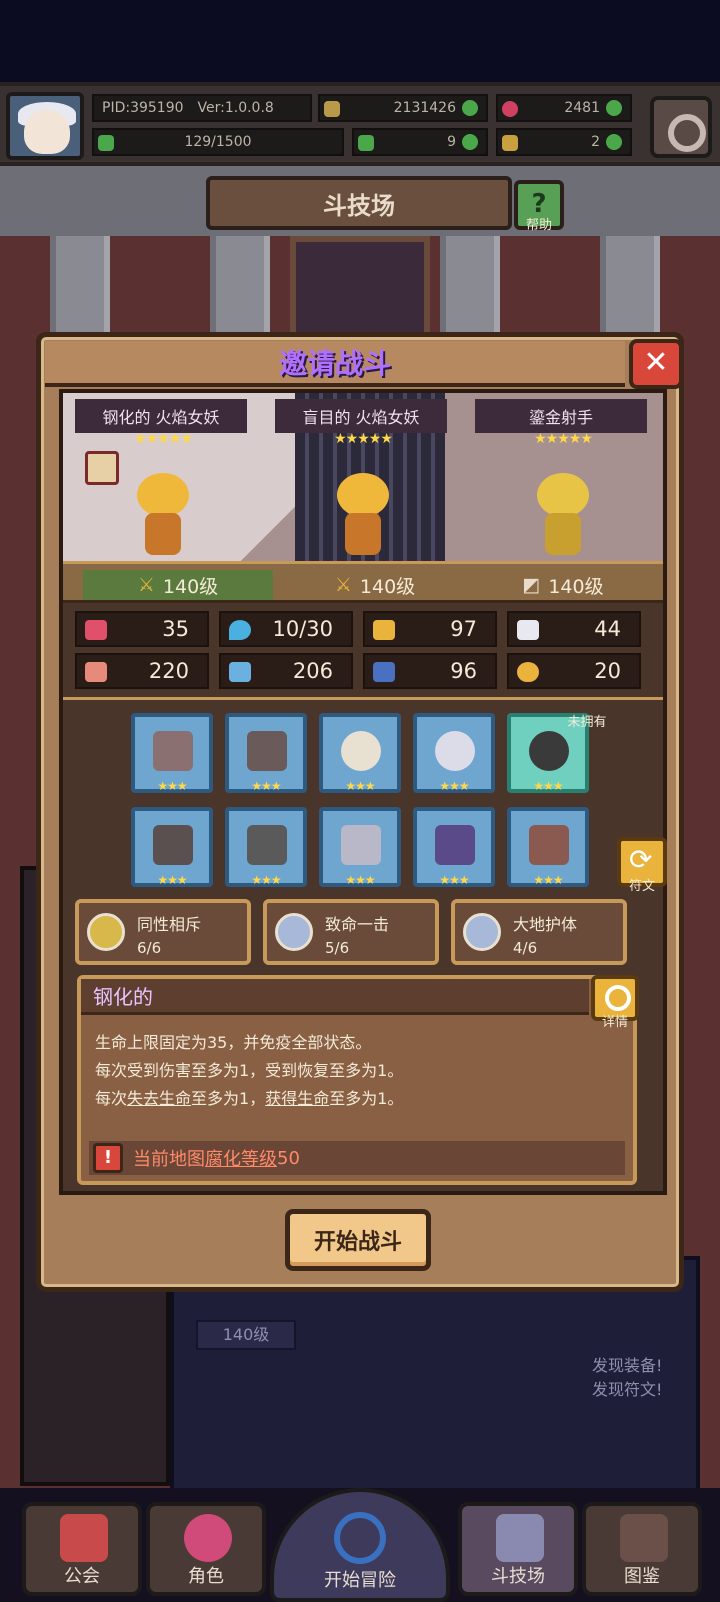 This screenshot has width=720, height=1602. I want to click on trait-3: 大地护体 4/6, so click(539, 932).